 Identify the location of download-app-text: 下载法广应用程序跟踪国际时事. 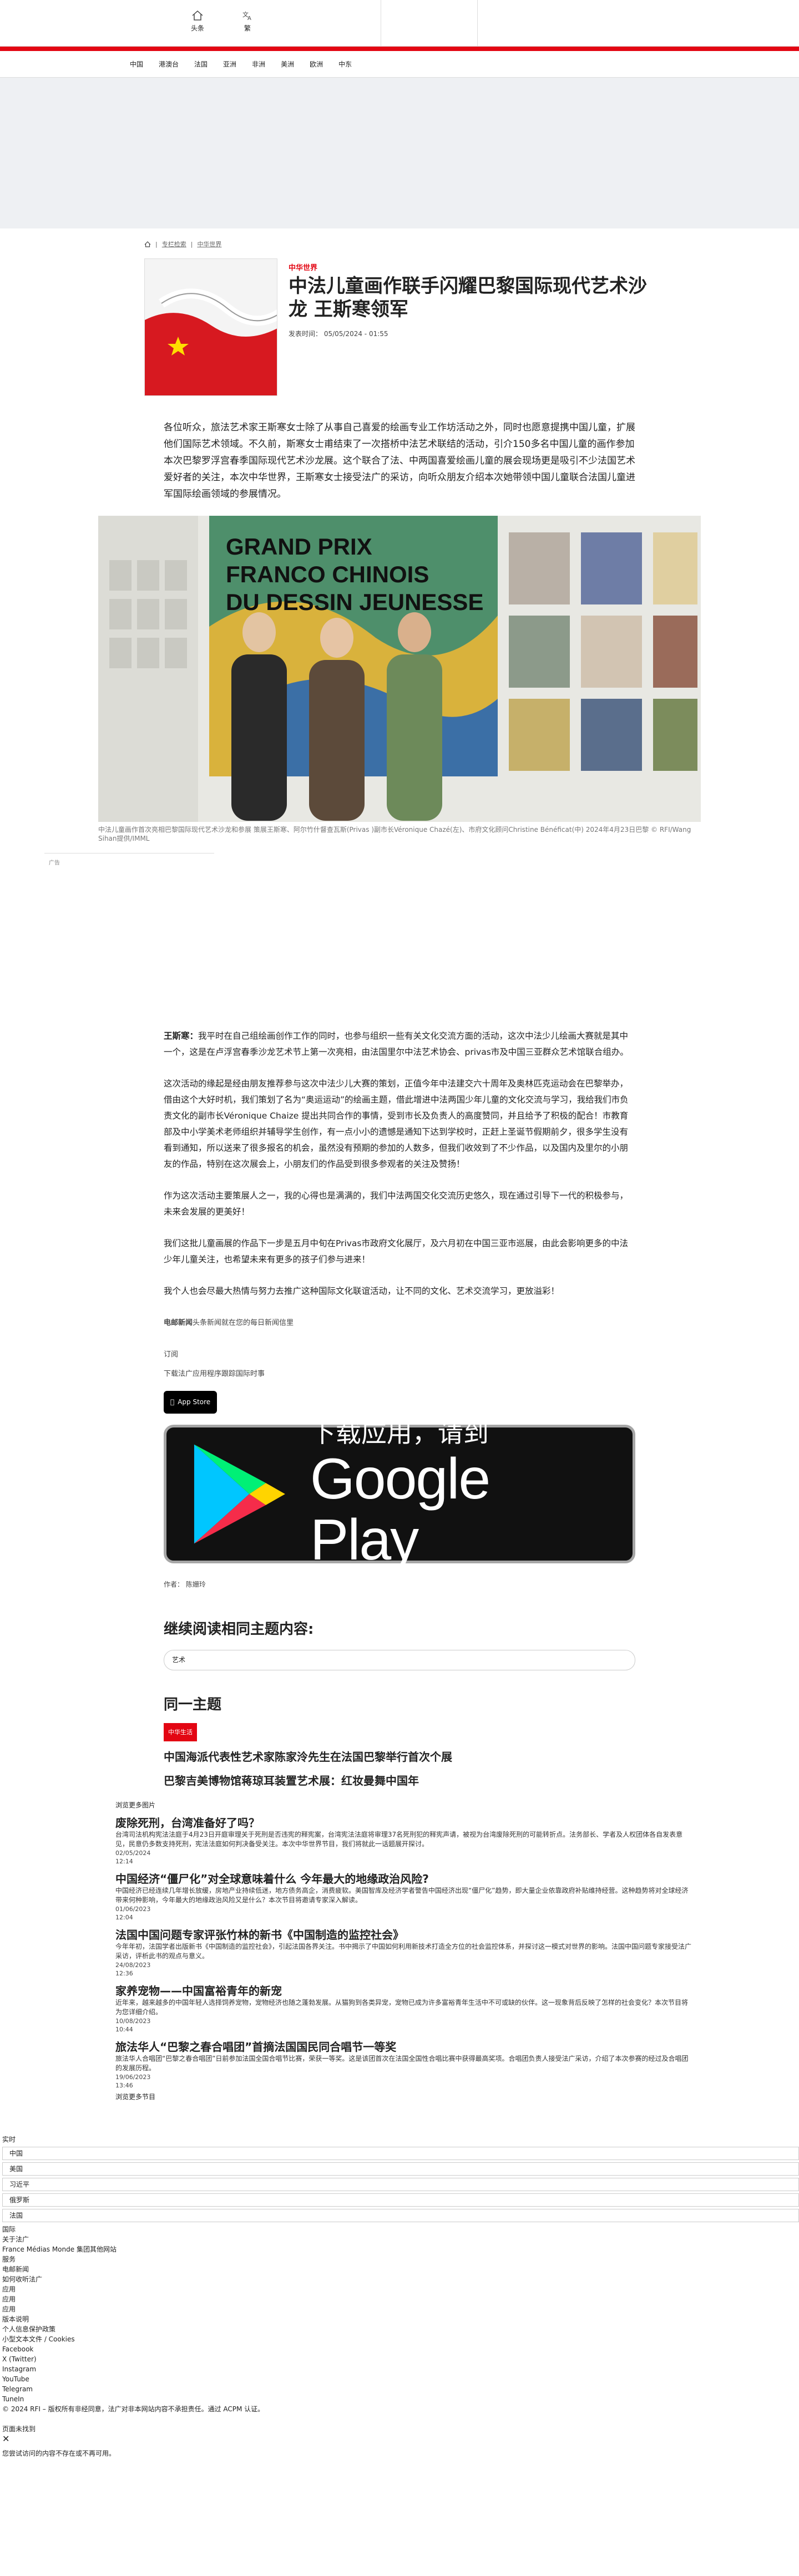
(215, 1374).